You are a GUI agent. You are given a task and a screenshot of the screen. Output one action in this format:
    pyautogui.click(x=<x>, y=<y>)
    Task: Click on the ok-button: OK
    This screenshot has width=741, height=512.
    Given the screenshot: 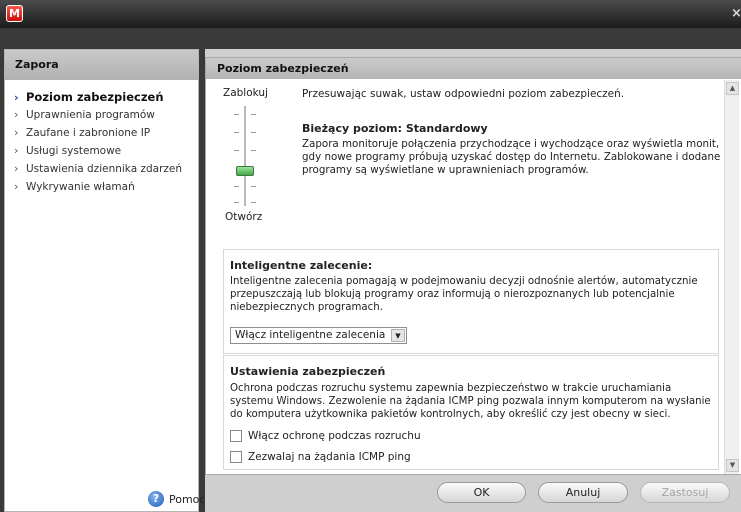 What is the action you would take?
    pyautogui.click(x=481, y=492)
    